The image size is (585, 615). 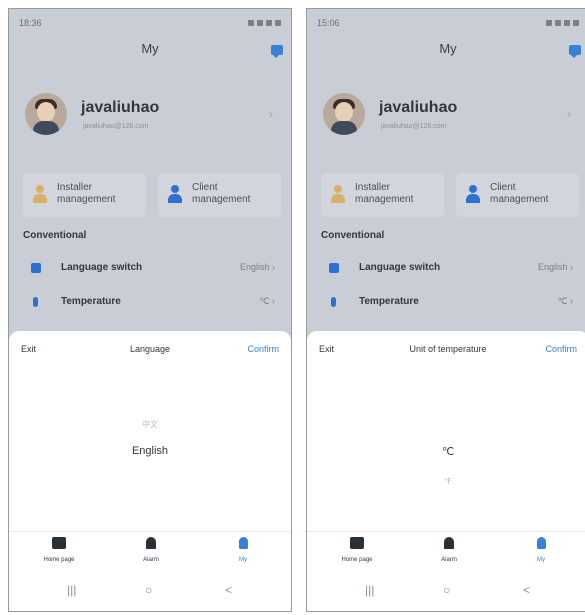 I want to click on status-time: 15:06, so click(x=328, y=23).